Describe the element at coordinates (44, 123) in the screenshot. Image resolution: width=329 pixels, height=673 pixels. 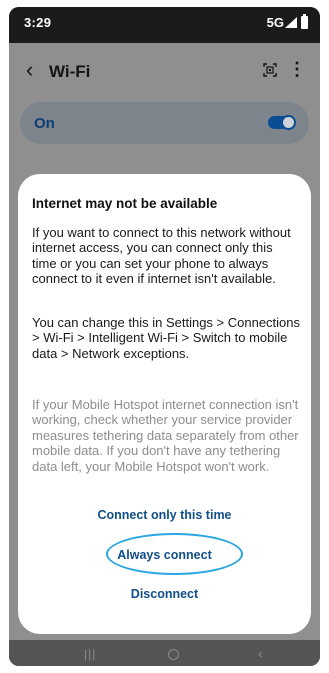
I see `master-switch-label: On` at that location.